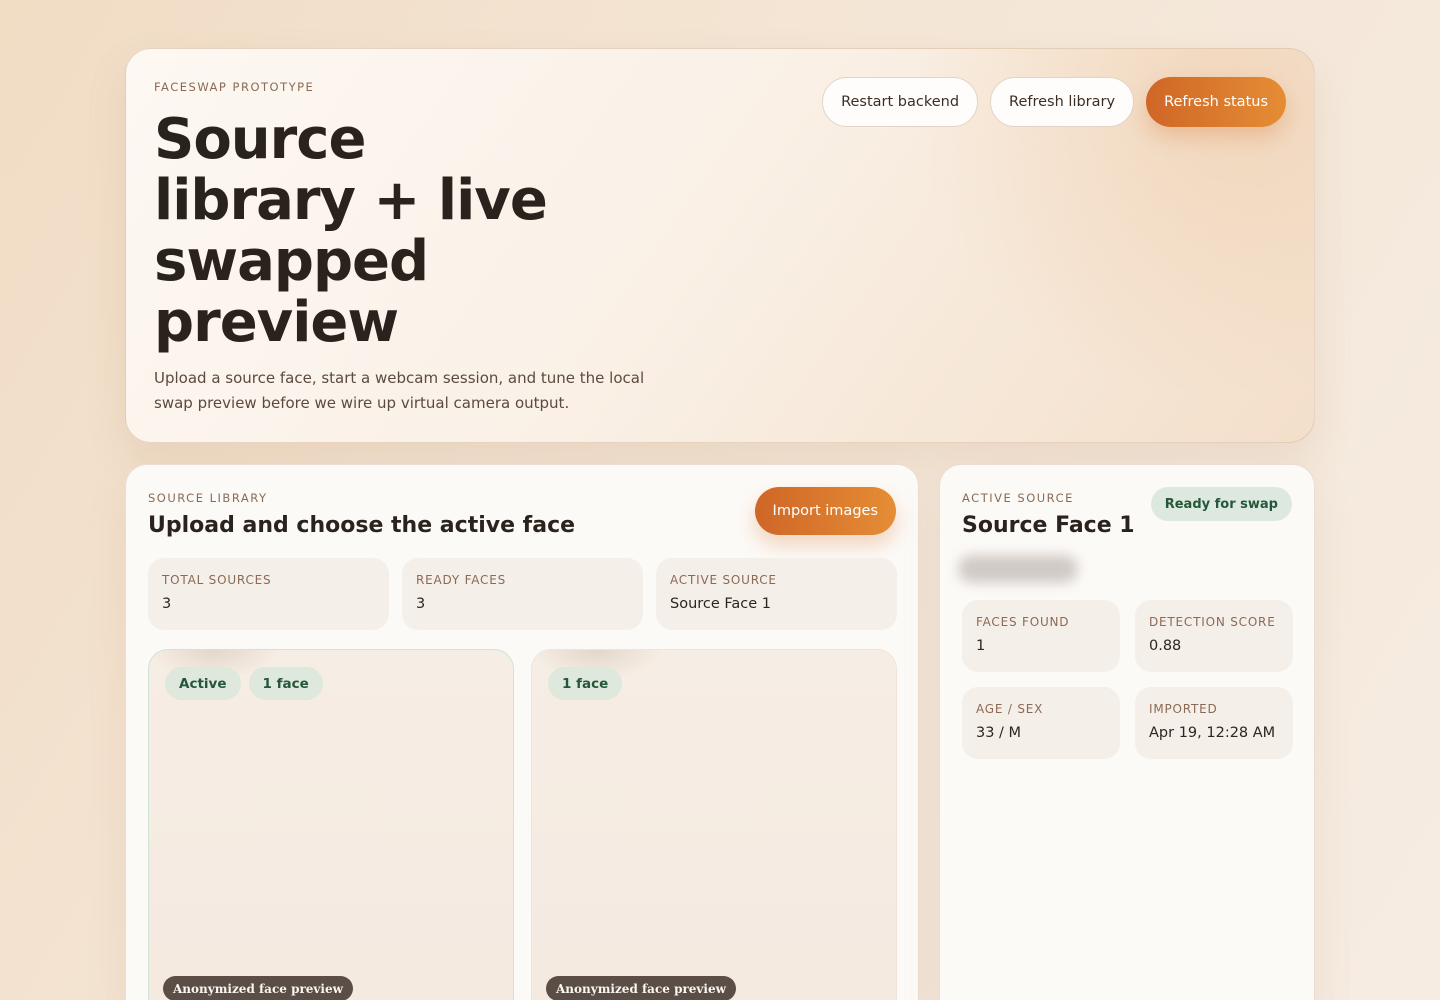  What do you see at coordinates (244, 683) in the screenshot?
I see `tile-badges: Active 1 face` at bounding box center [244, 683].